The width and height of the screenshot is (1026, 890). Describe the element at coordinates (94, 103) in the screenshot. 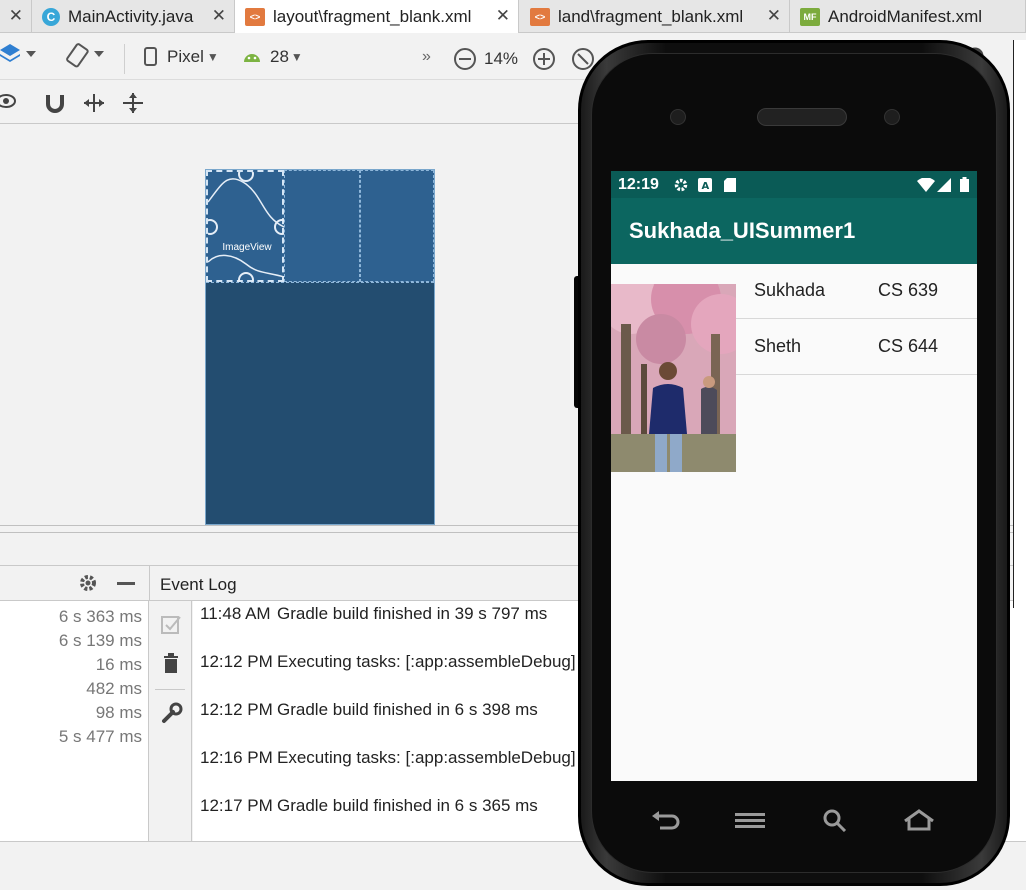

I see `expand-horizontal-button` at that location.